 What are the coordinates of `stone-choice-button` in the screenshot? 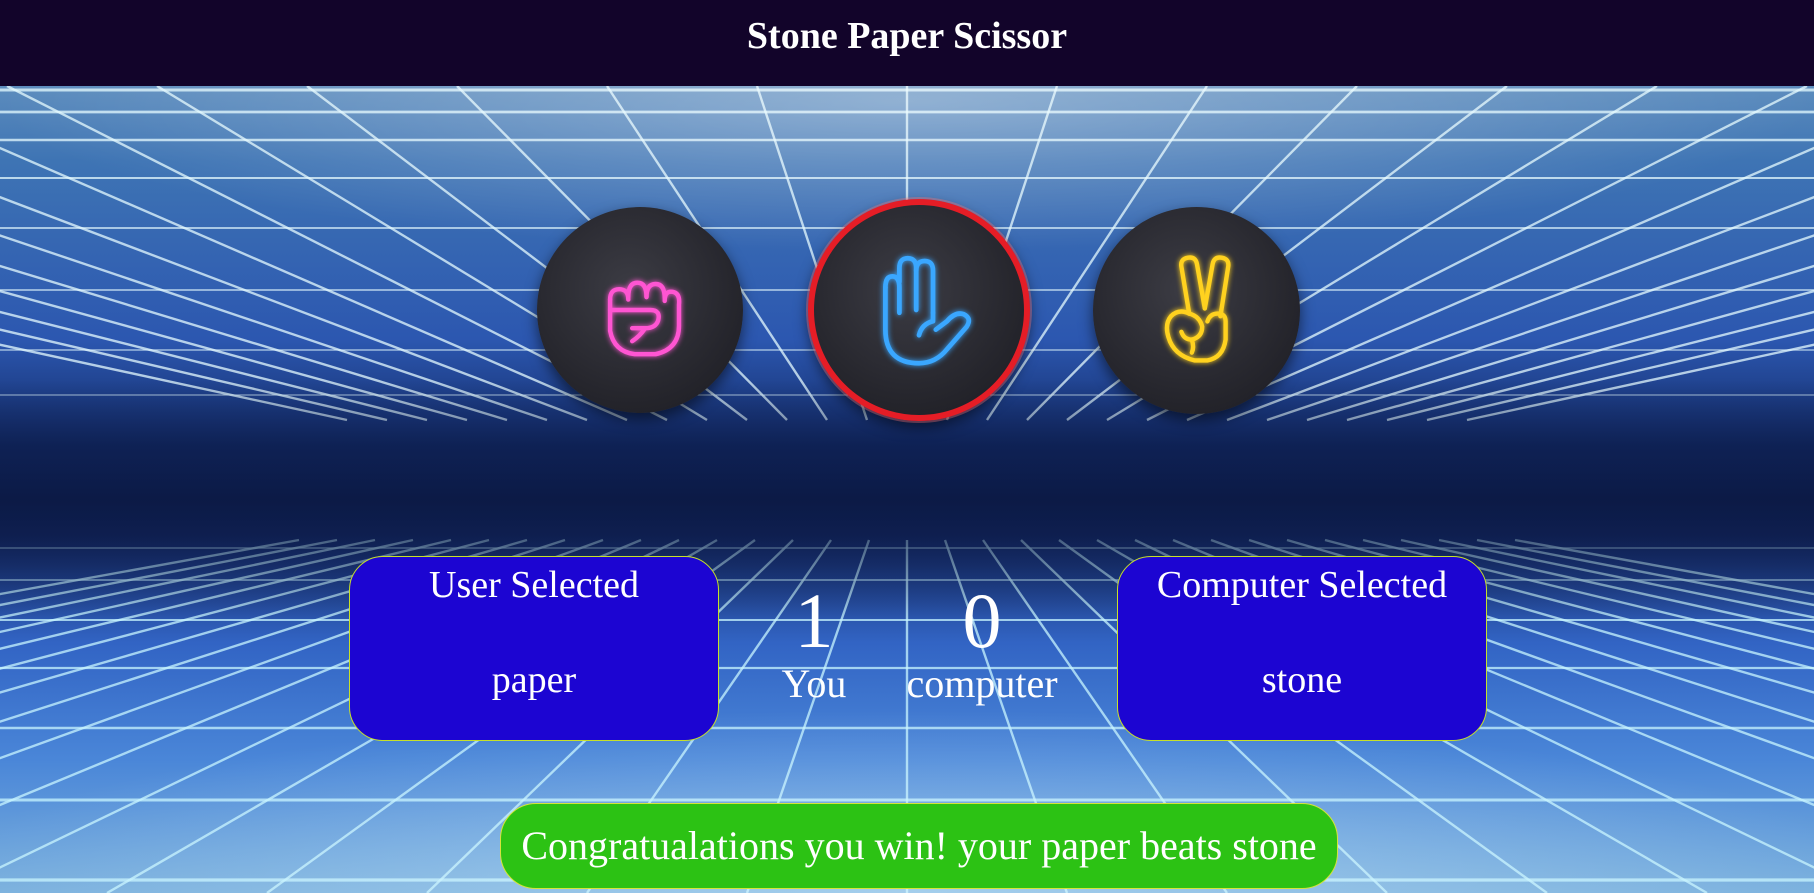 It's located at (640, 310).